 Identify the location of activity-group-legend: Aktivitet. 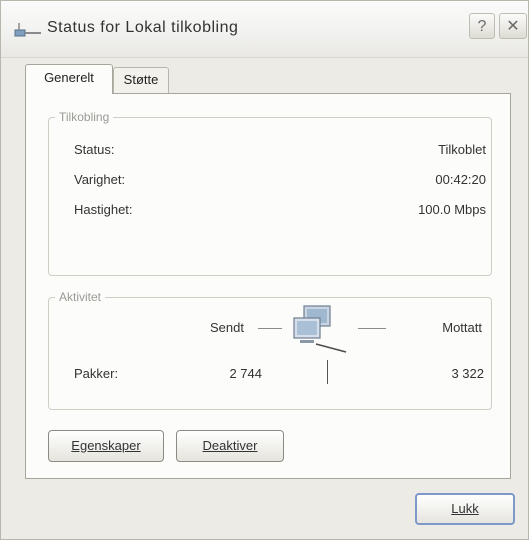
(80, 297).